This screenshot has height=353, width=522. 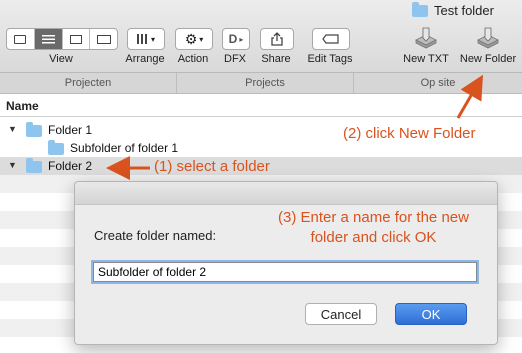 What do you see at coordinates (373, 237) in the screenshot?
I see `annotation-step3-line2: folder and click OK` at bounding box center [373, 237].